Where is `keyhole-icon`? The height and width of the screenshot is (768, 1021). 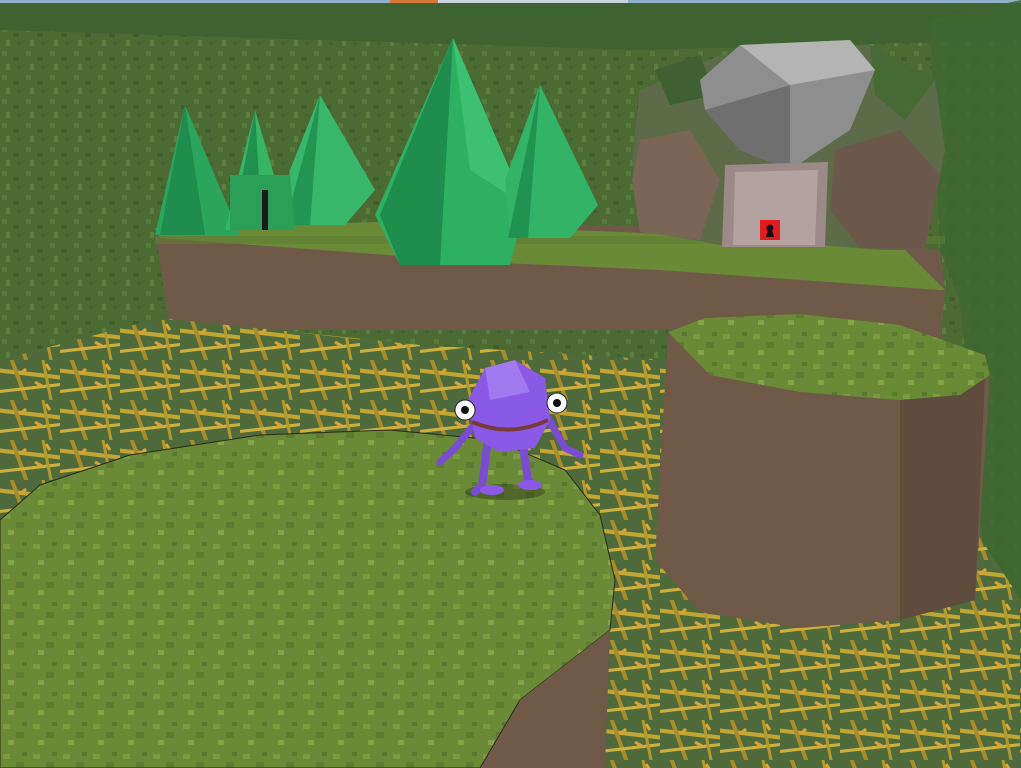
keyhole-icon is located at coordinates (770, 230).